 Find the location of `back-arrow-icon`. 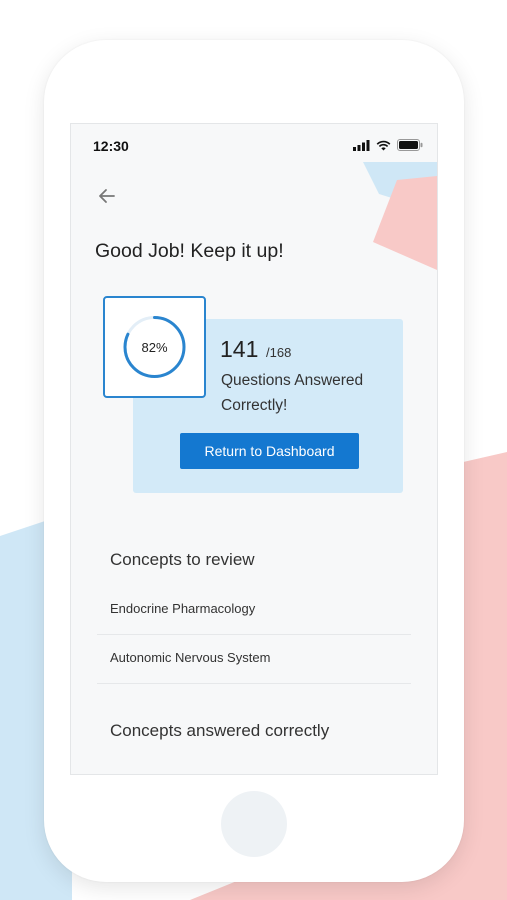

back-arrow-icon is located at coordinates (107, 196).